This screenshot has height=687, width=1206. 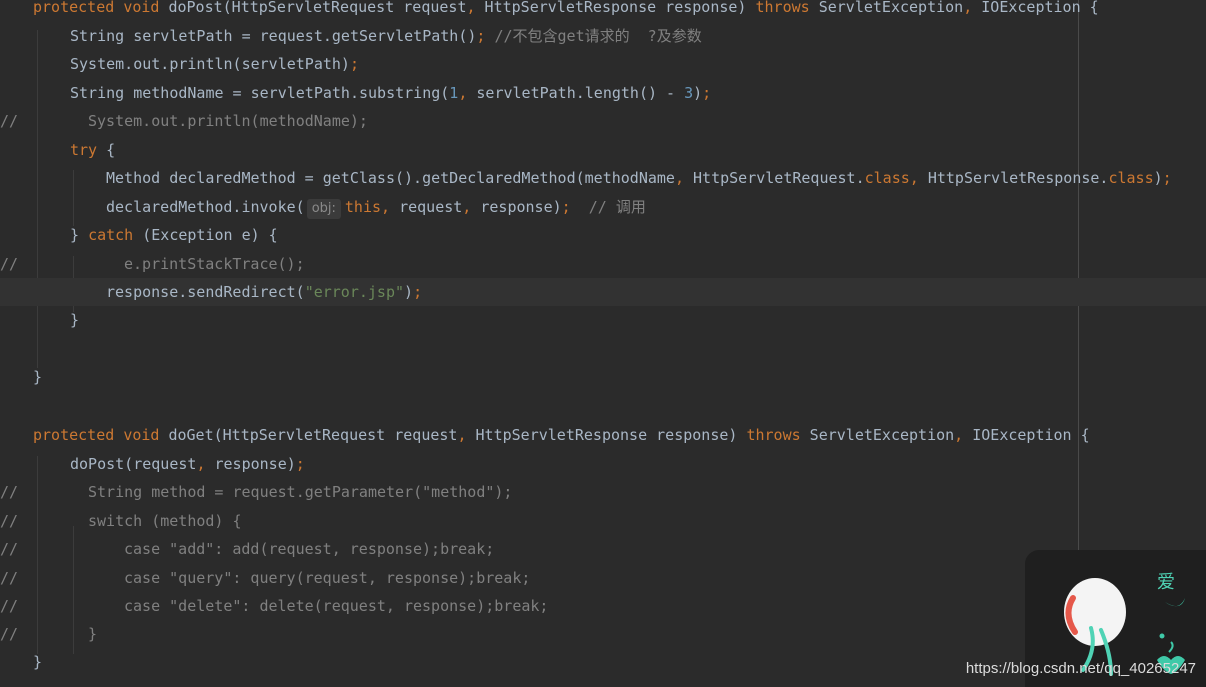 I want to click on code-line: // switch (method) {, so click(x=603, y=521).